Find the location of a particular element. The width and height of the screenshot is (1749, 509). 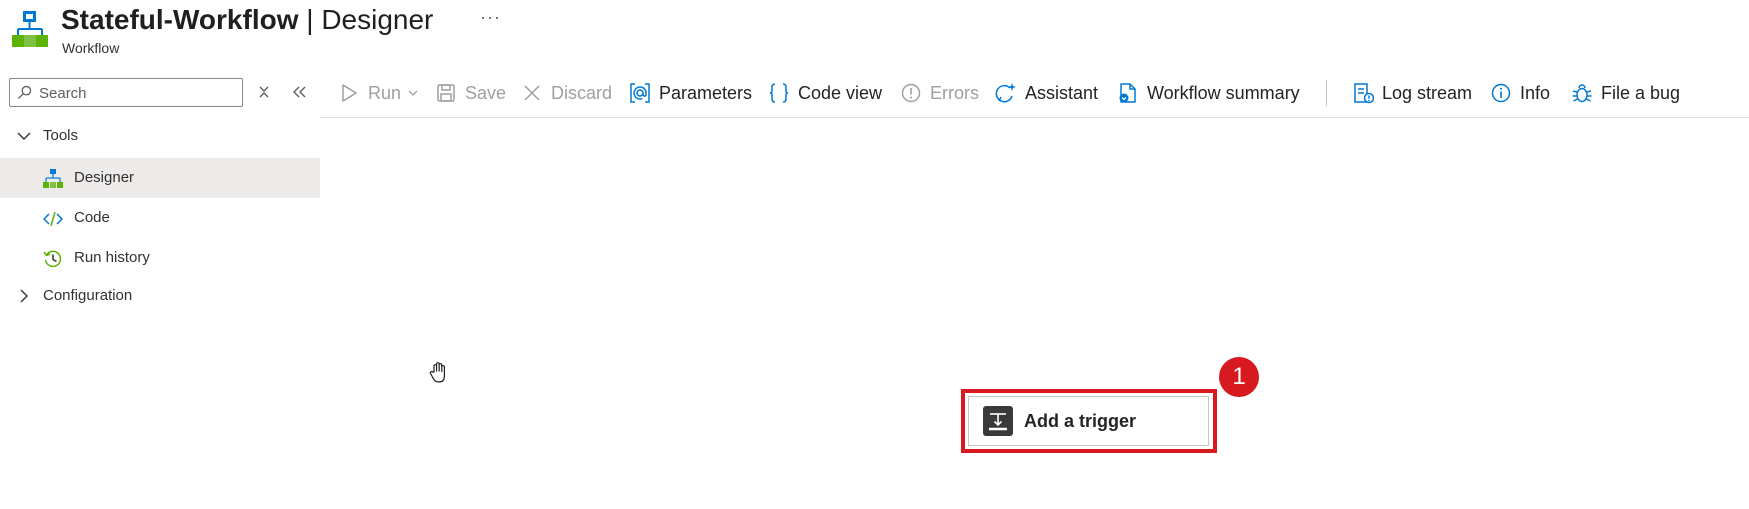

error-icon is located at coordinates (911, 93).